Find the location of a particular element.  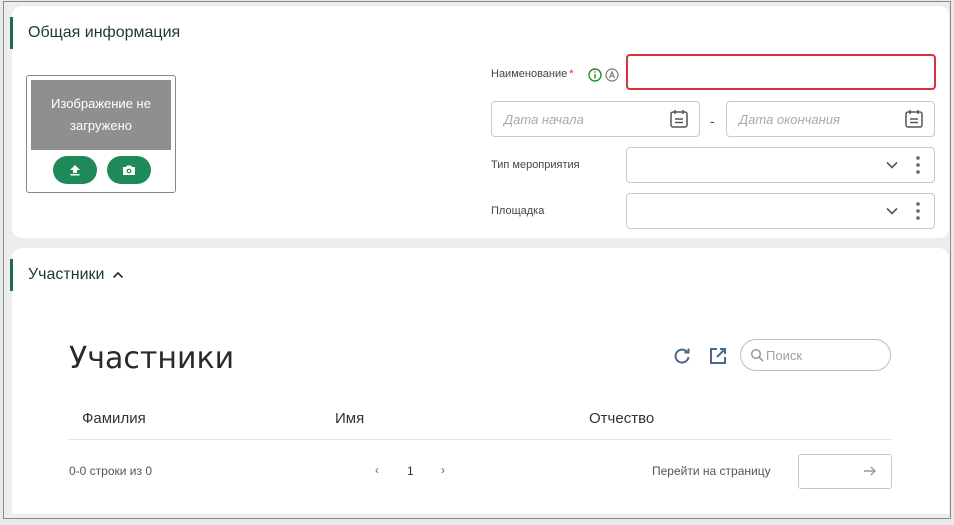

goto-page-label: Перейти на страницу is located at coordinates (711, 471).